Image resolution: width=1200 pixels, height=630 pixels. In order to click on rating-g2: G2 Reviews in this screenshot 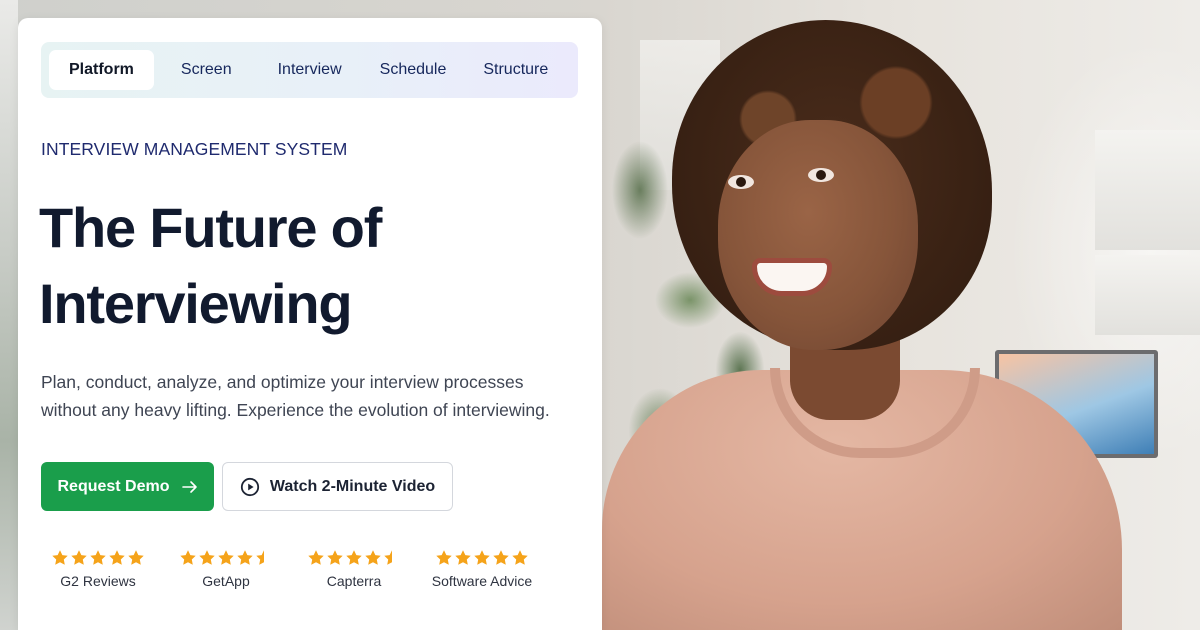, I will do `click(98, 569)`.